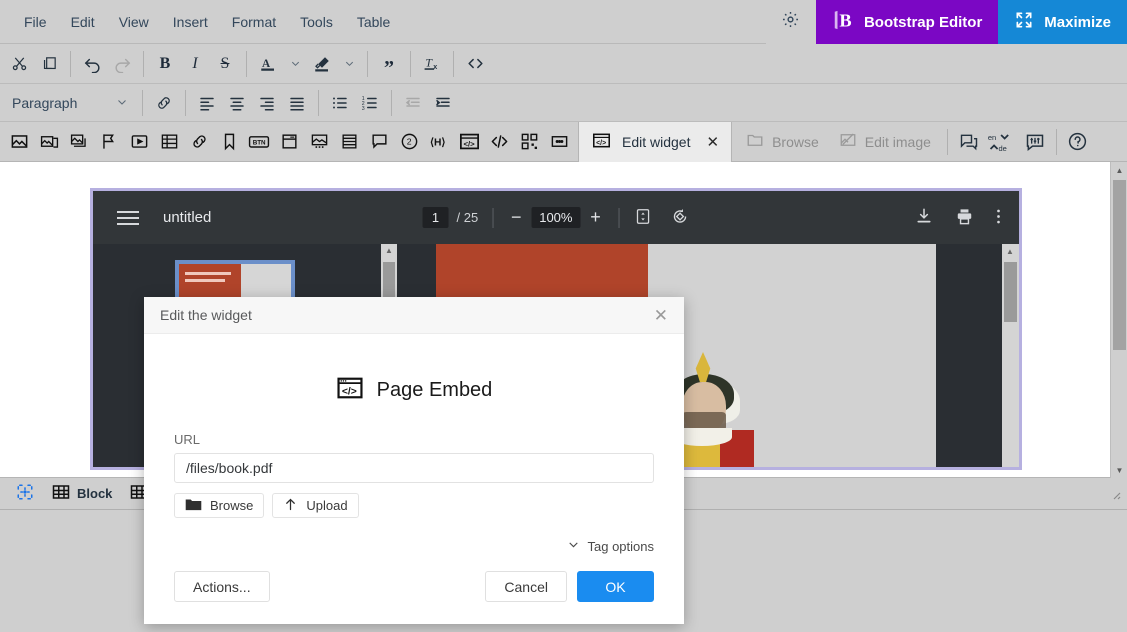 The image size is (1127, 632). Describe the element at coordinates (83, 22) in the screenshot. I see `menu-item-edit: Edit` at that location.